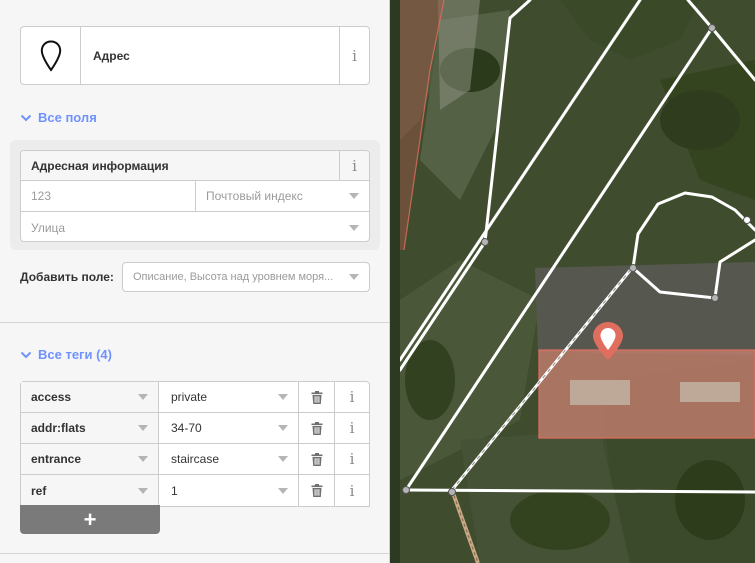 Image resolution: width=755 pixels, height=563 pixels. What do you see at coordinates (90, 428) in the screenshot?
I see `tag-key-input: addr:flats` at bounding box center [90, 428].